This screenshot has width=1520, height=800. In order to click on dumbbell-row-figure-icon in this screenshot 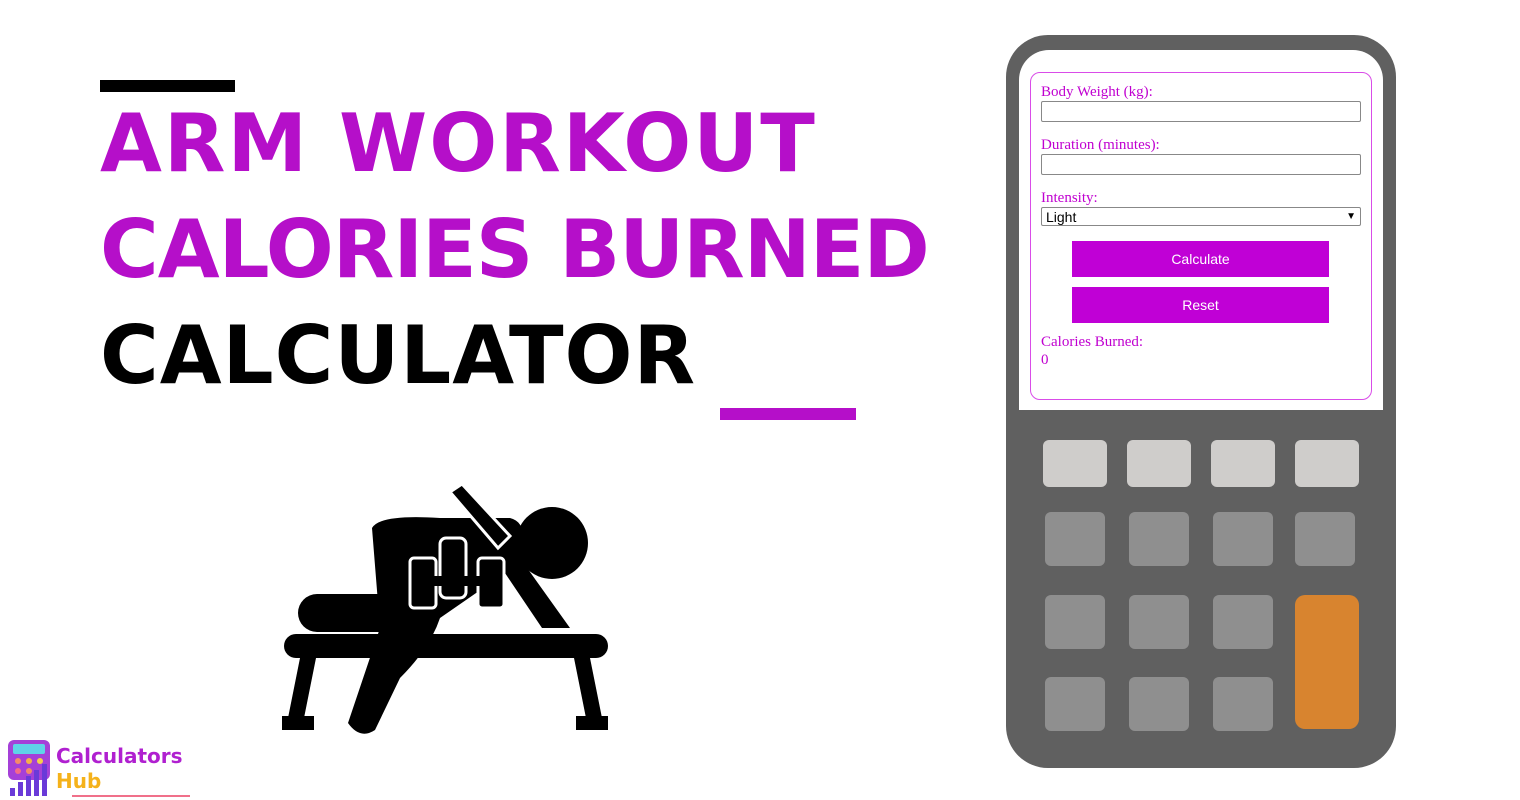, I will do `click(445, 608)`.